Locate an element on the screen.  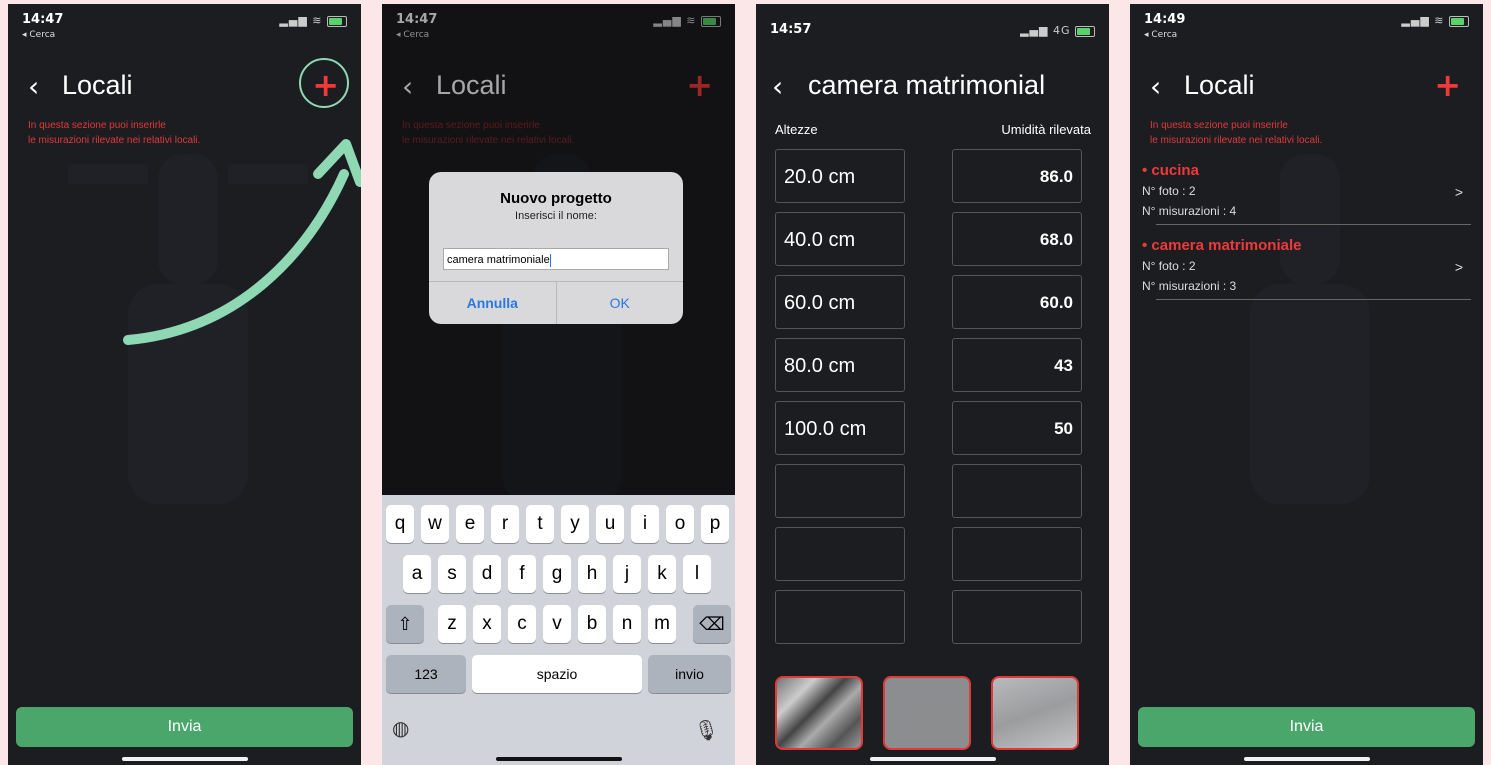
status-time: 14:57 is located at coordinates (791, 29).